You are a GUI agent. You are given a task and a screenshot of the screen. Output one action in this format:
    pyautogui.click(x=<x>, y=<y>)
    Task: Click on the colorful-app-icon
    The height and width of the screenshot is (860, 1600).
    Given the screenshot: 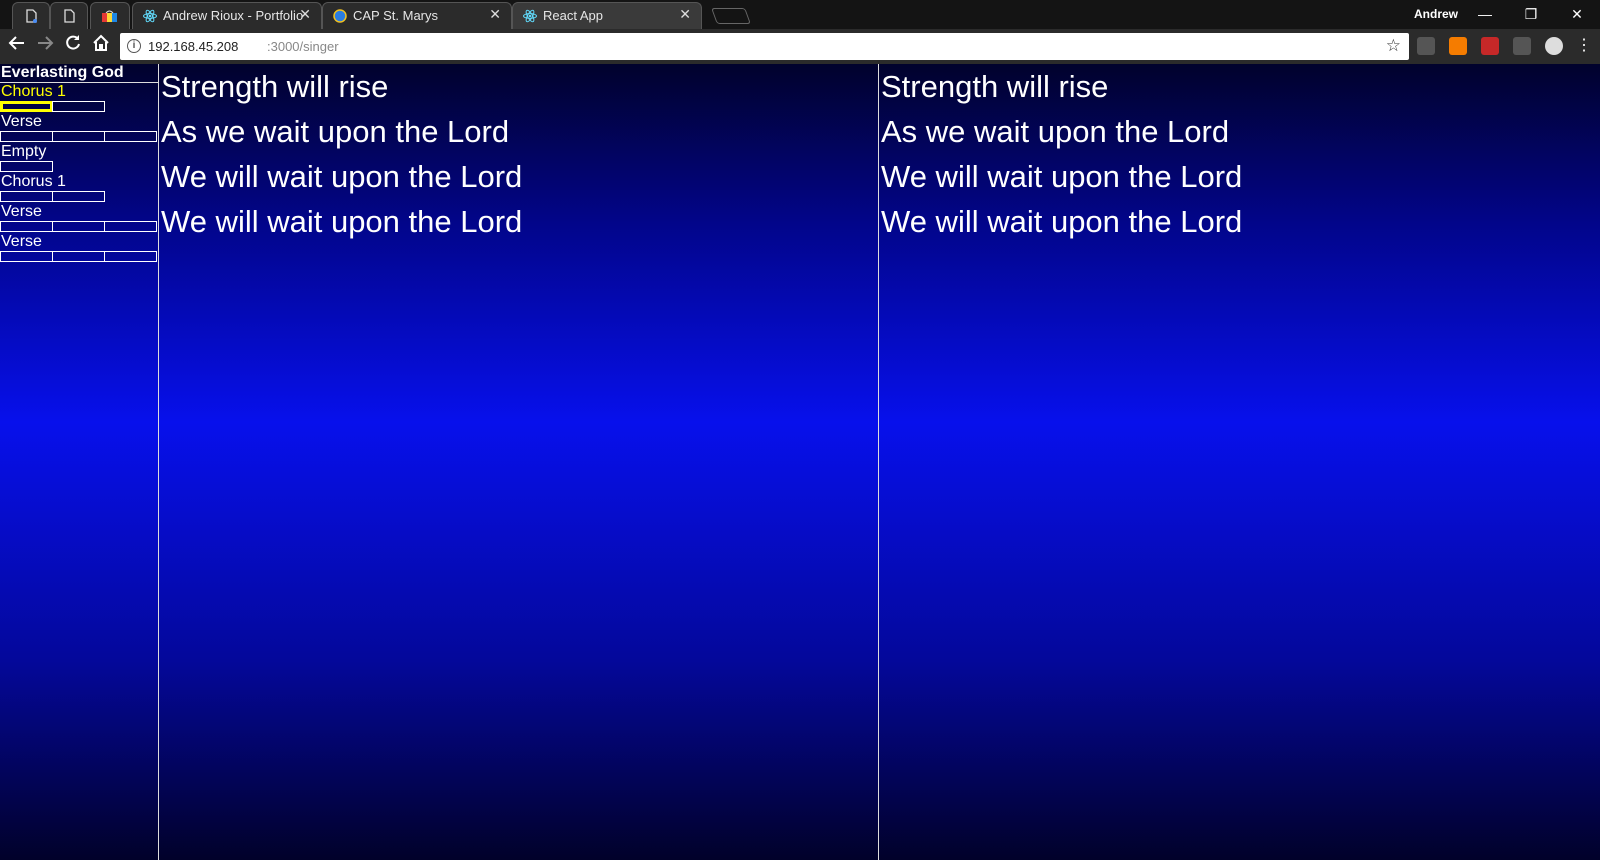 What is the action you would take?
    pyautogui.click(x=109, y=16)
    